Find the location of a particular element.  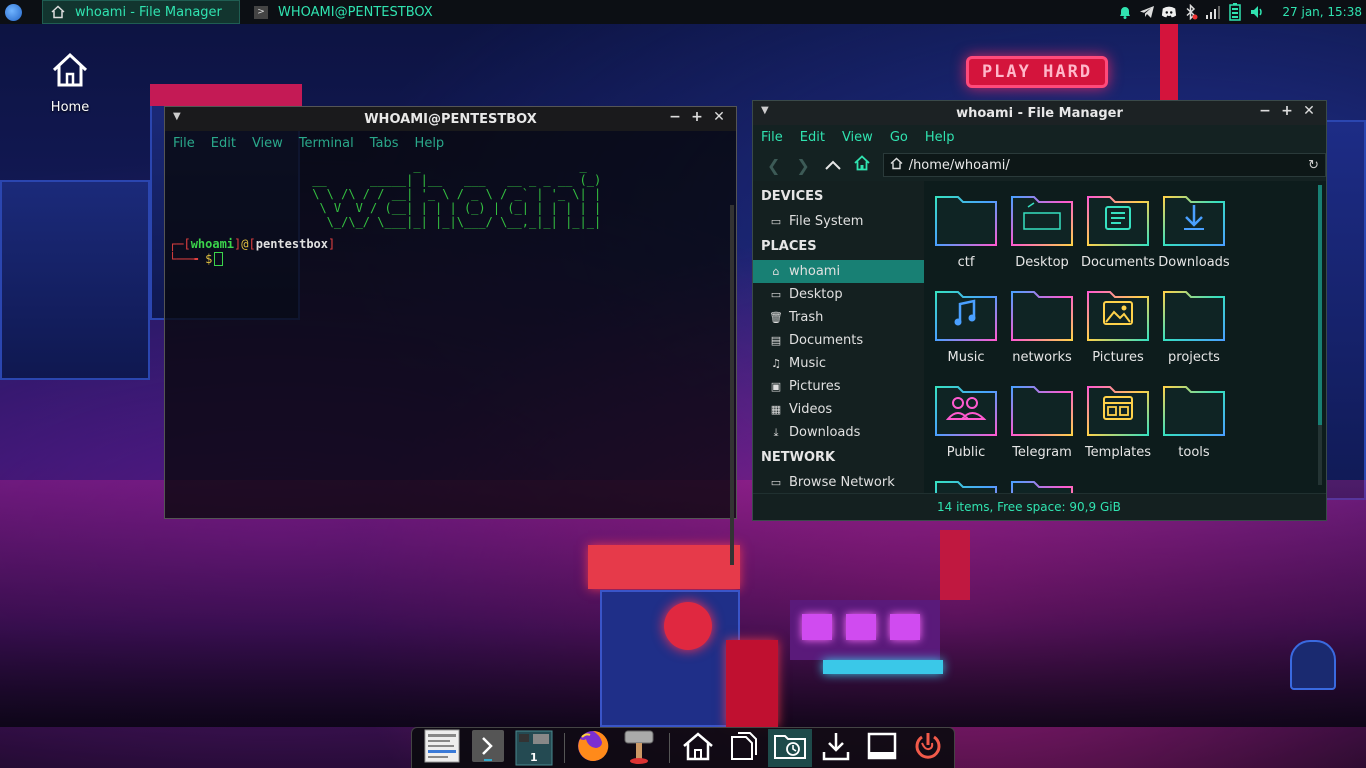

task-manager-icon is located at coordinates (442, 748).